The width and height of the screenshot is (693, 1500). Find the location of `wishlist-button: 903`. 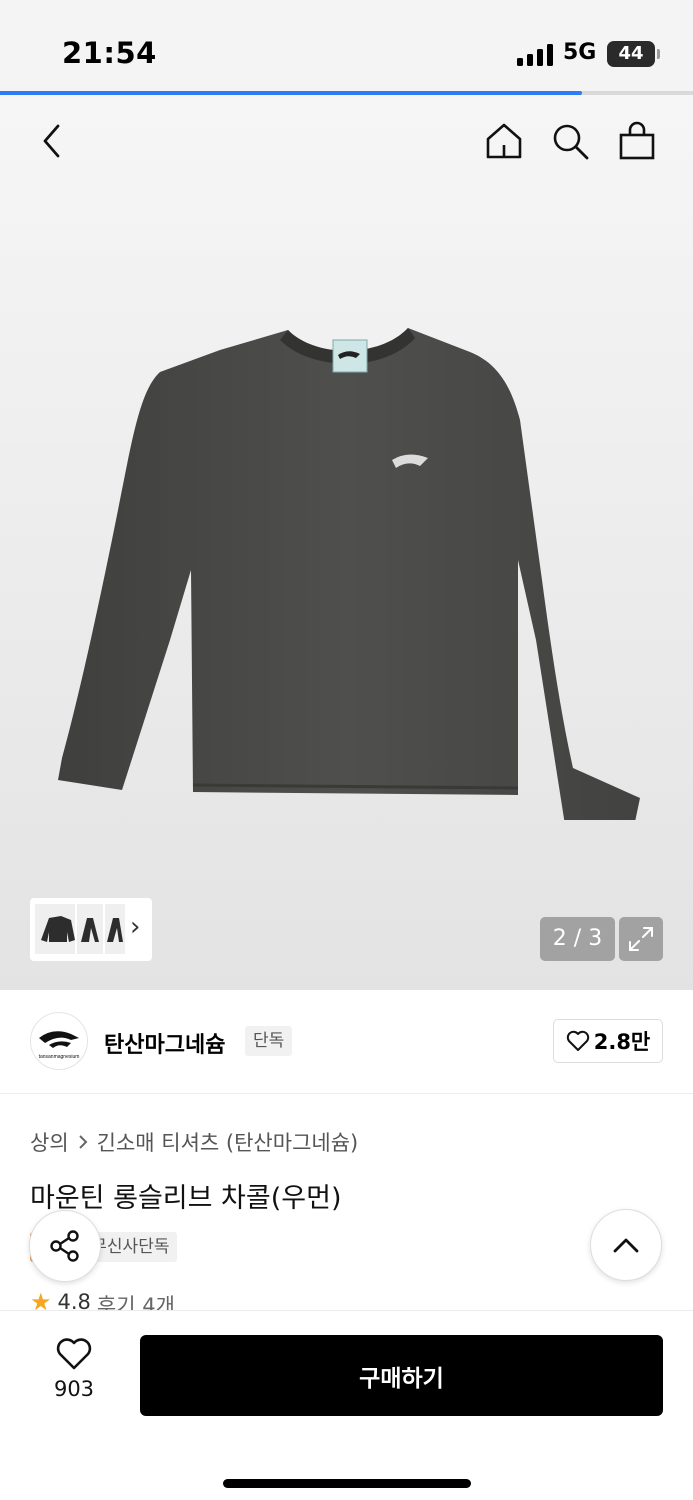

wishlist-button: 903 is located at coordinates (74, 1369).